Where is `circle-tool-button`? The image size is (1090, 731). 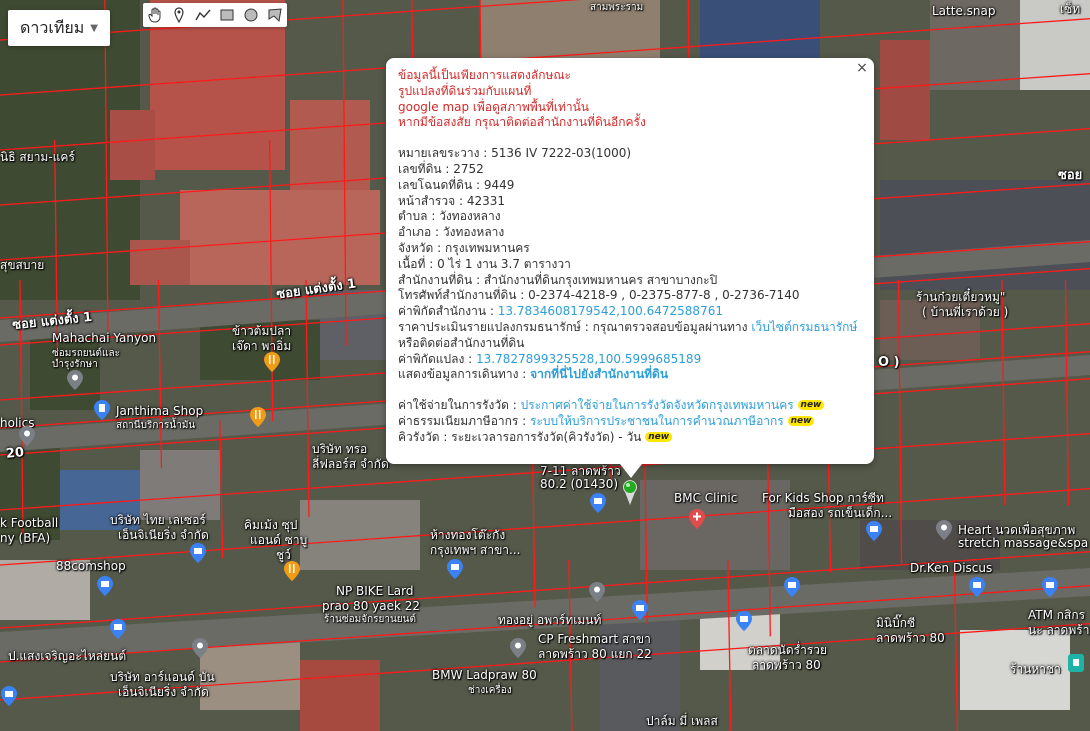 circle-tool-button is located at coordinates (251, 15).